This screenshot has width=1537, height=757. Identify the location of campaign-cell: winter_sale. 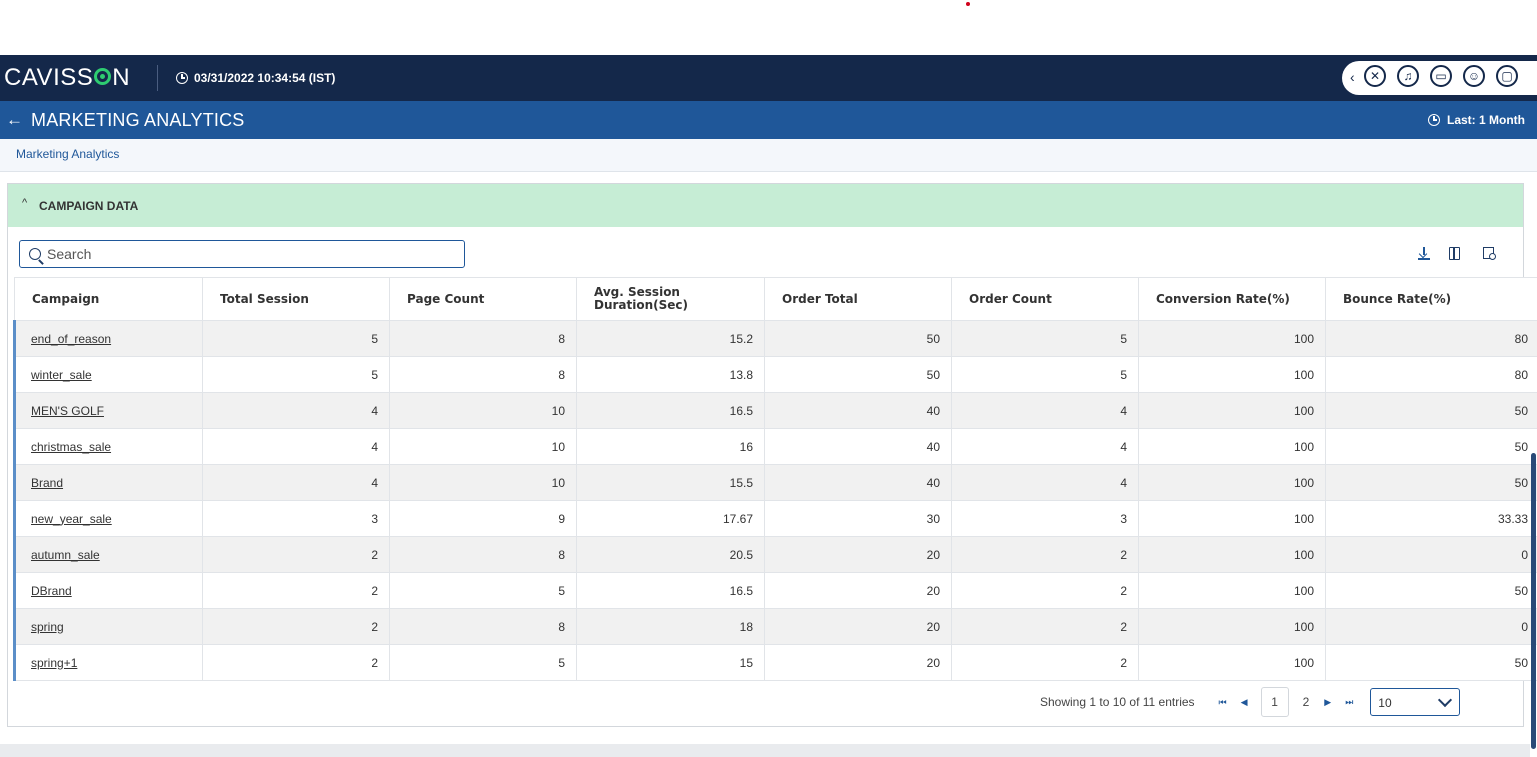
(108, 374).